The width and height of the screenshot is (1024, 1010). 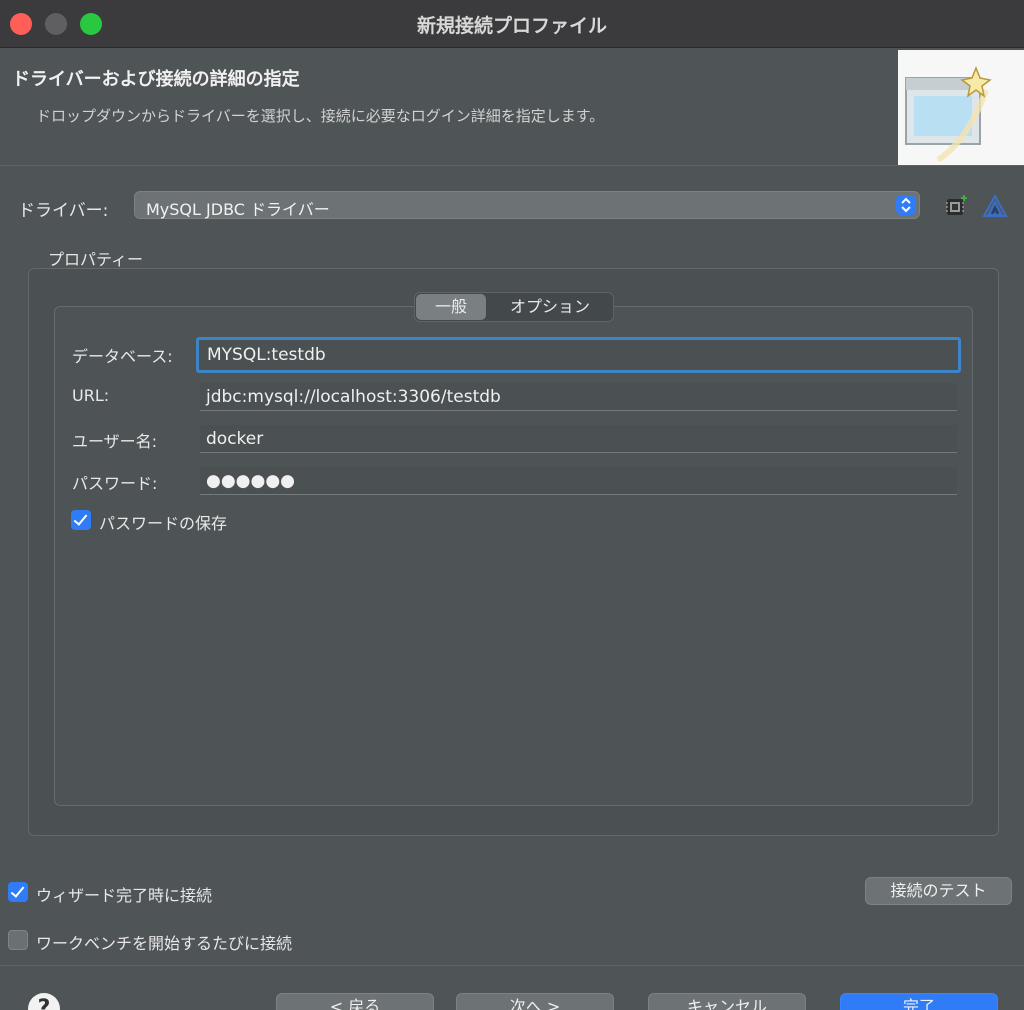 What do you see at coordinates (164, 943) in the screenshot?
I see `connect-on-startup-label: ワークベンチを開始するたびに接続` at bounding box center [164, 943].